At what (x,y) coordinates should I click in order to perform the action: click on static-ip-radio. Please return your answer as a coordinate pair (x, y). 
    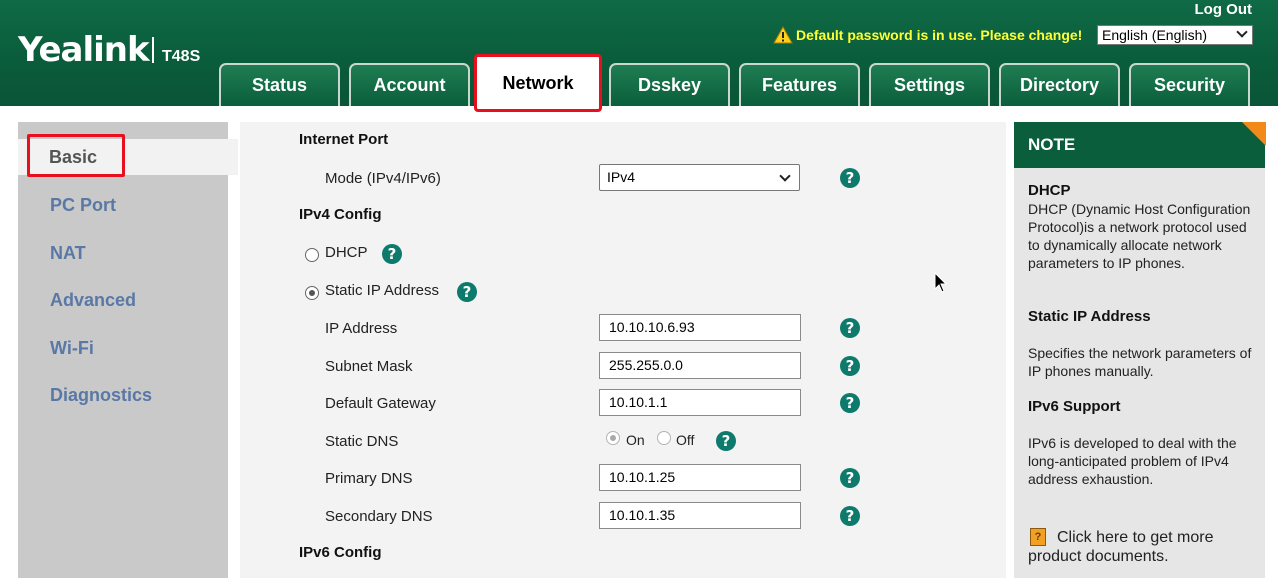
    Looking at the image, I should click on (312, 293).